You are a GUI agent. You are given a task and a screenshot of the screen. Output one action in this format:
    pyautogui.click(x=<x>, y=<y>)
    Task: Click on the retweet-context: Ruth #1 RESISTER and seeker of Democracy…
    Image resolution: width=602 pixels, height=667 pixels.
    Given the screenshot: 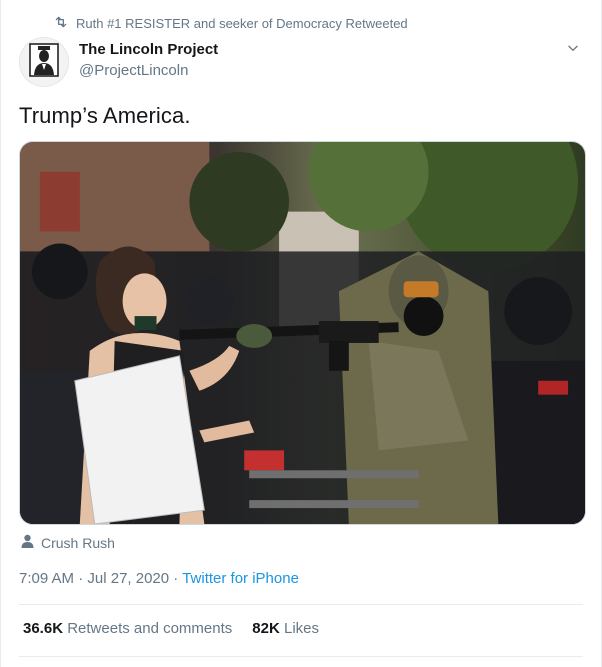 What is the action you would take?
    pyautogui.click(x=231, y=23)
    